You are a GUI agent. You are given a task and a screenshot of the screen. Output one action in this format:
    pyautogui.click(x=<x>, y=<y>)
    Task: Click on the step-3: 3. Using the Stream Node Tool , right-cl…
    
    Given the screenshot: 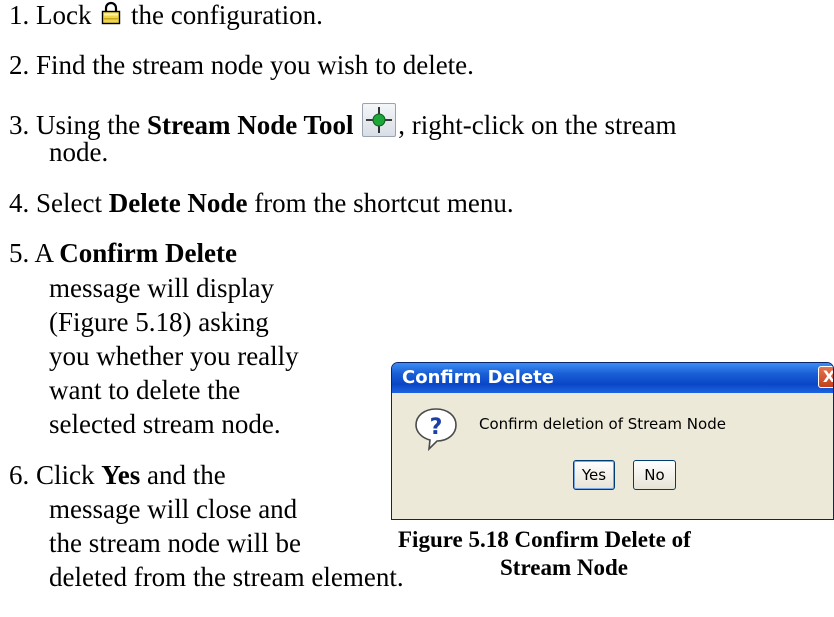 What is the action you would take?
    pyautogui.click(x=342, y=121)
    